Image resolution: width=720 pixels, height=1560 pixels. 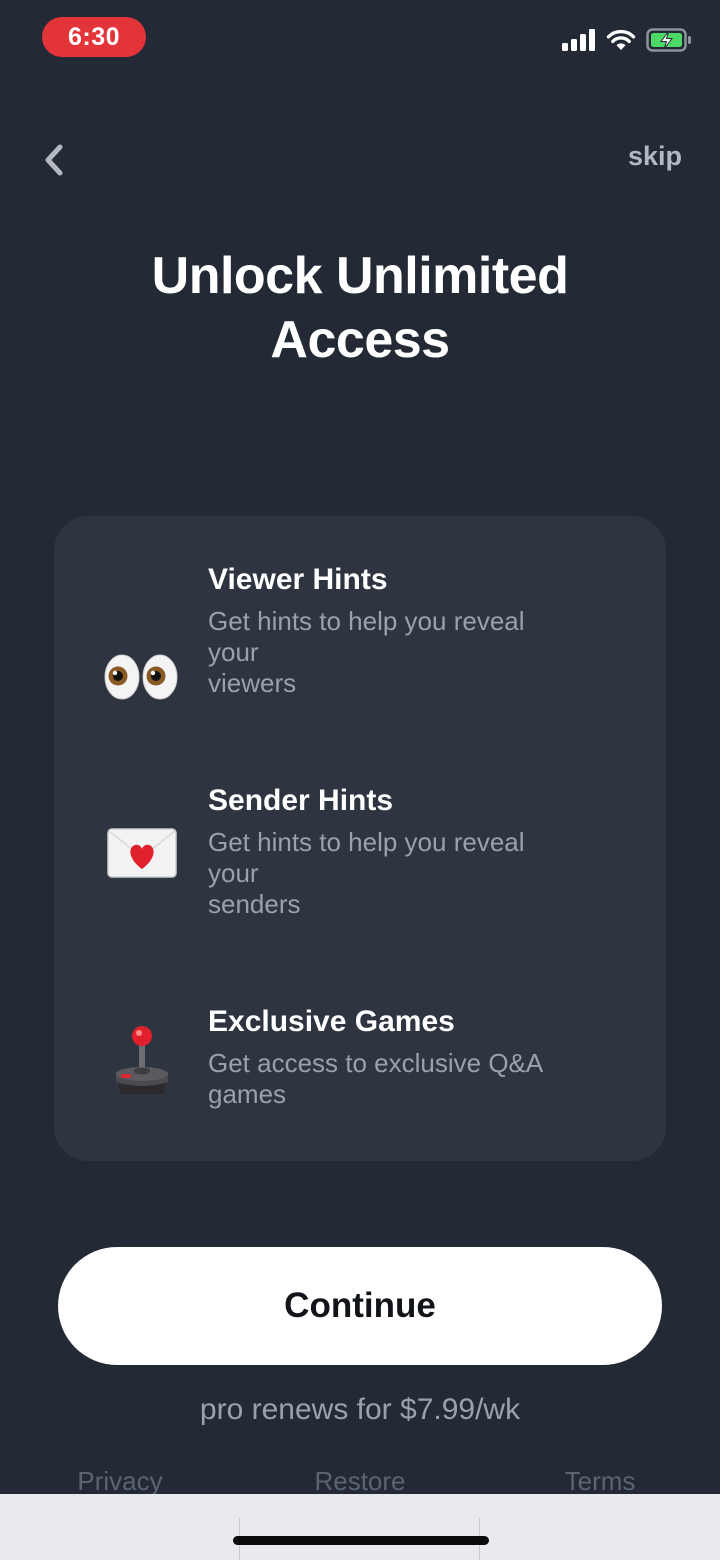 I want to click on renewal-price-text: pro renews for $7.99/wk, so click(x=360, y=1409).